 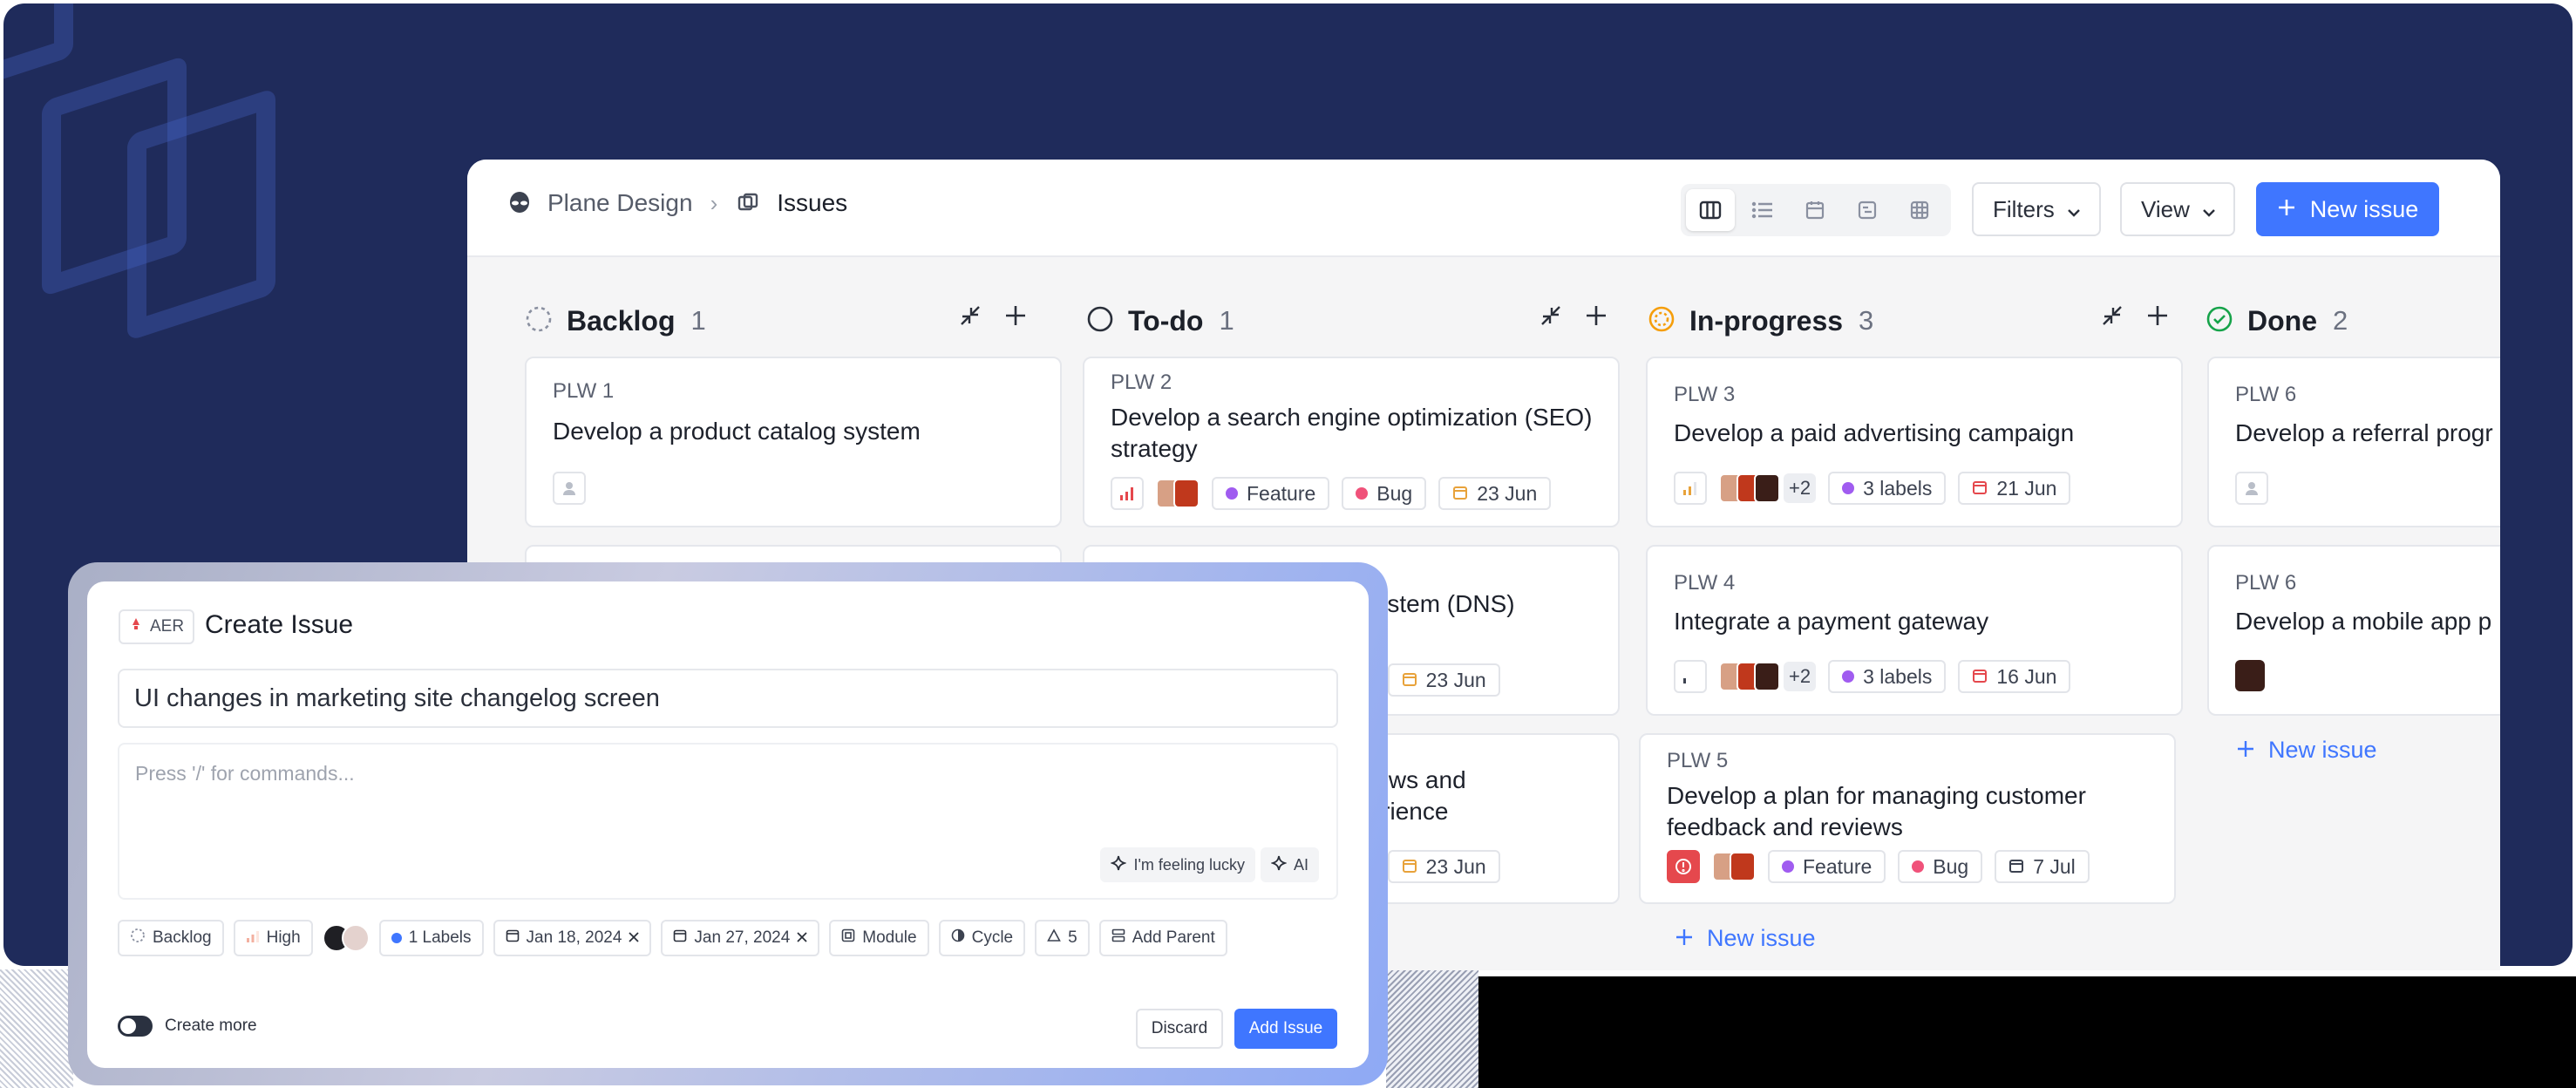 I want to click on start-date-selector: Jan 18, 2024, so click(x=572, y=938).